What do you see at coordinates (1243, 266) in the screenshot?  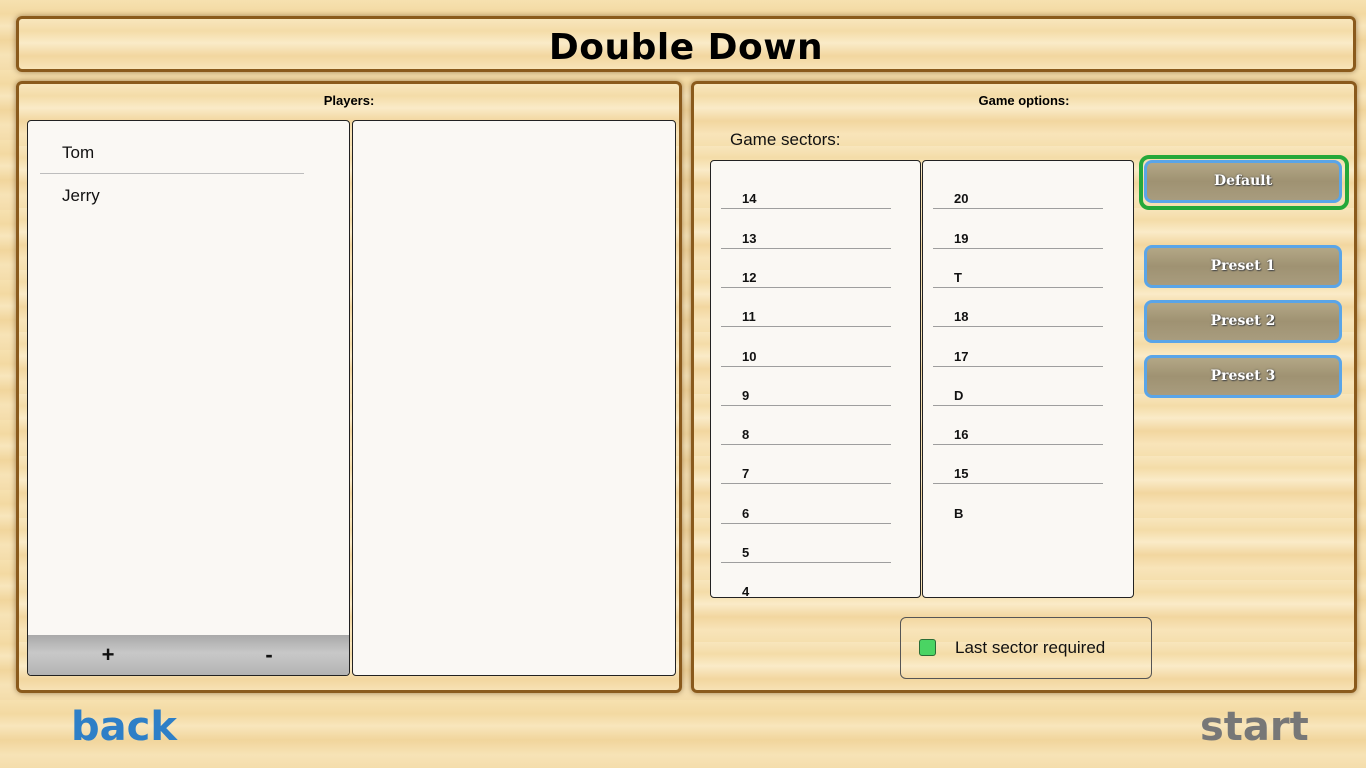 I see `preset-1-button: Preset 1` at bounding box center [1243, 266].